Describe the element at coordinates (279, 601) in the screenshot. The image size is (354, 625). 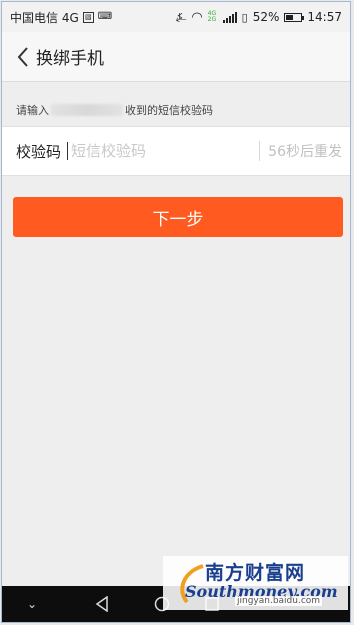
I see `watermark-source-text: jingyan.baidu.com` at that location.